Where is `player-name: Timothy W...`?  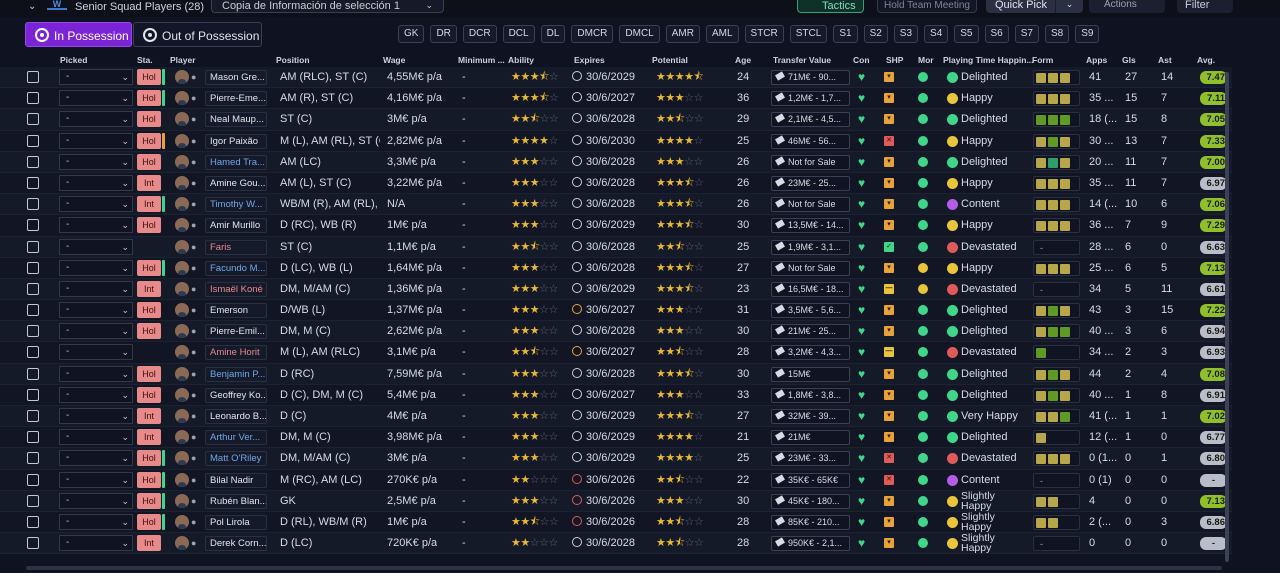 player-name: Timothy W... is located at coordinates (236, 205).